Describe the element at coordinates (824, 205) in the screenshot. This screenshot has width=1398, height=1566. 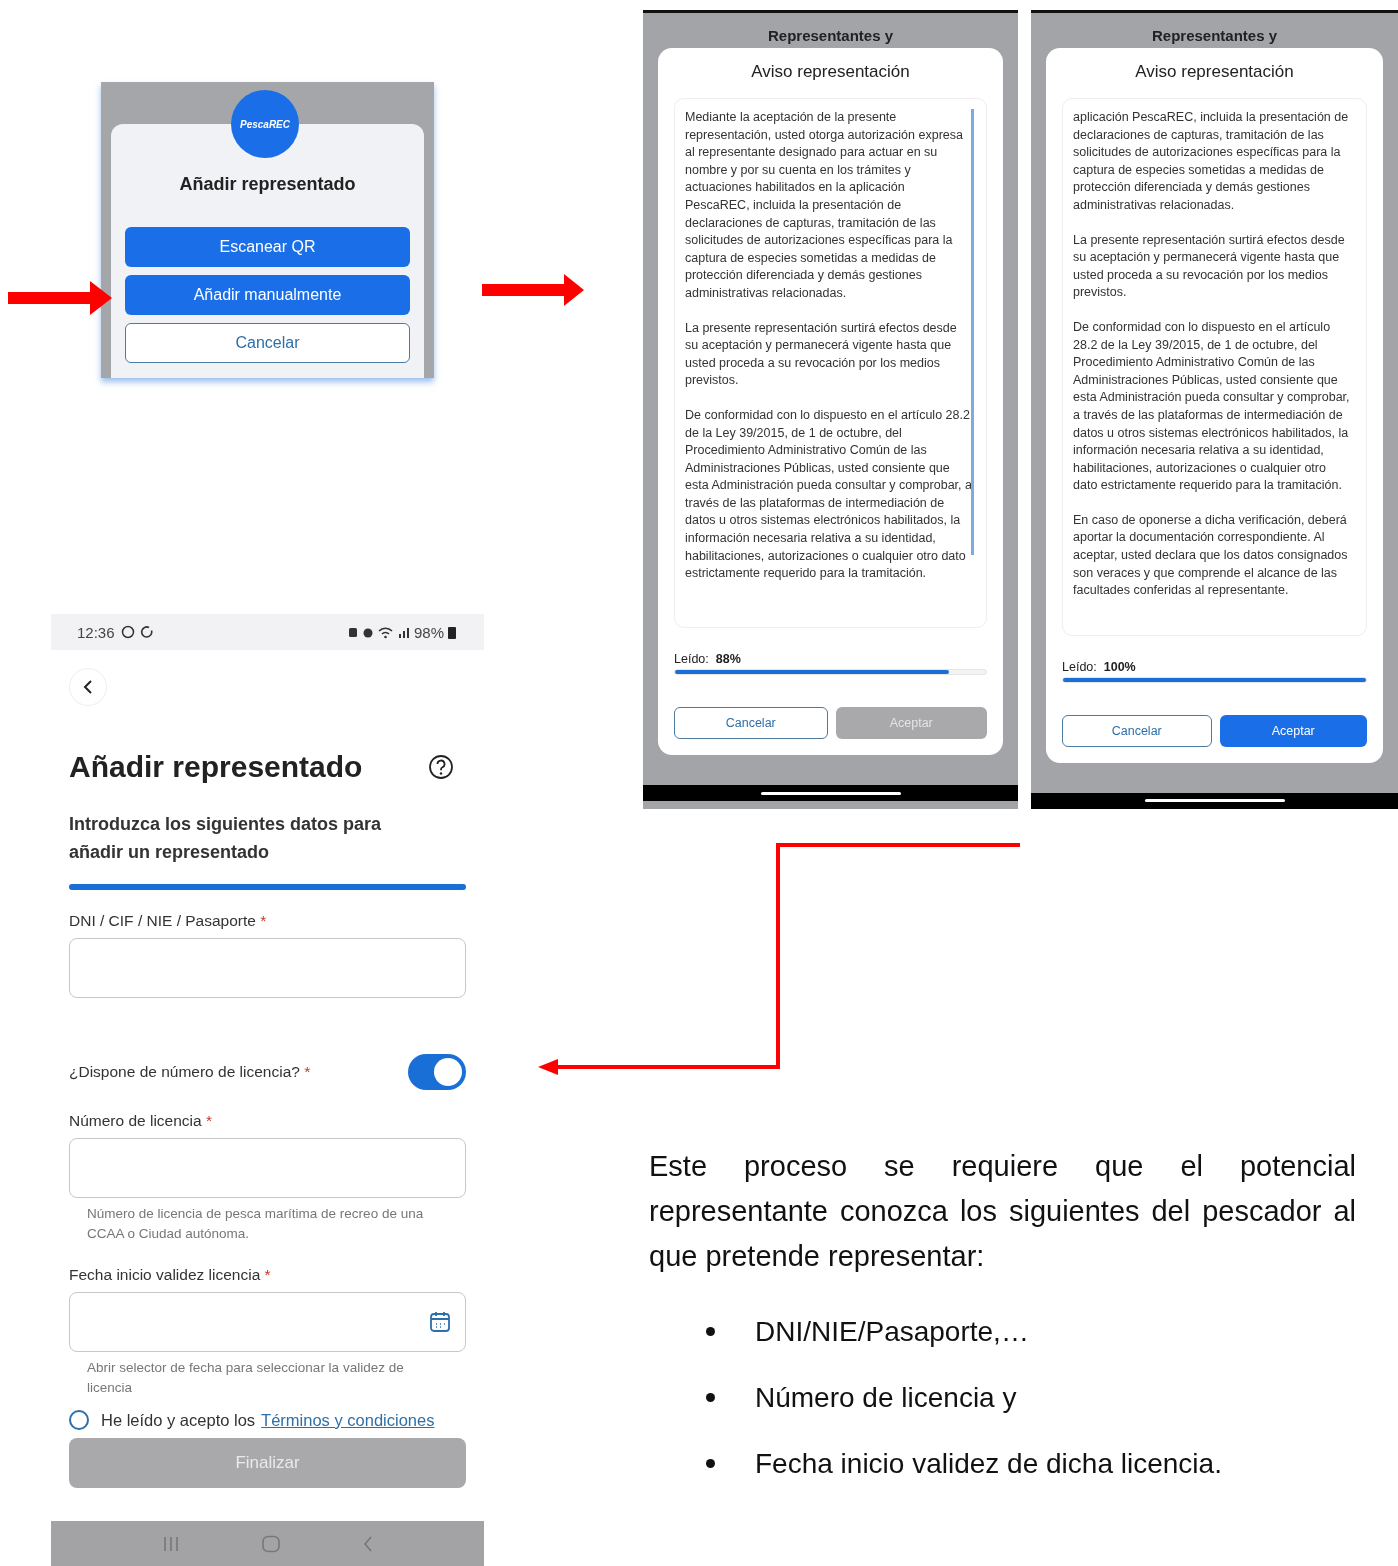
I see `notice-paragraph: Mediante la aceptación de la presente representación, usted otorga autorización expresa al representante designado para actuar en su nombre y por su cuenta en los trámites y actuaciones habilitados en la aplicación PescaREC, incluida la presentación de declaraciones de capturas, tramitación de las solicitudes de autorizaciones específicas para la captura de especies sometidas a medidas de protección diferenciada y demás gestiones administrativas relacionadas.` at that location.